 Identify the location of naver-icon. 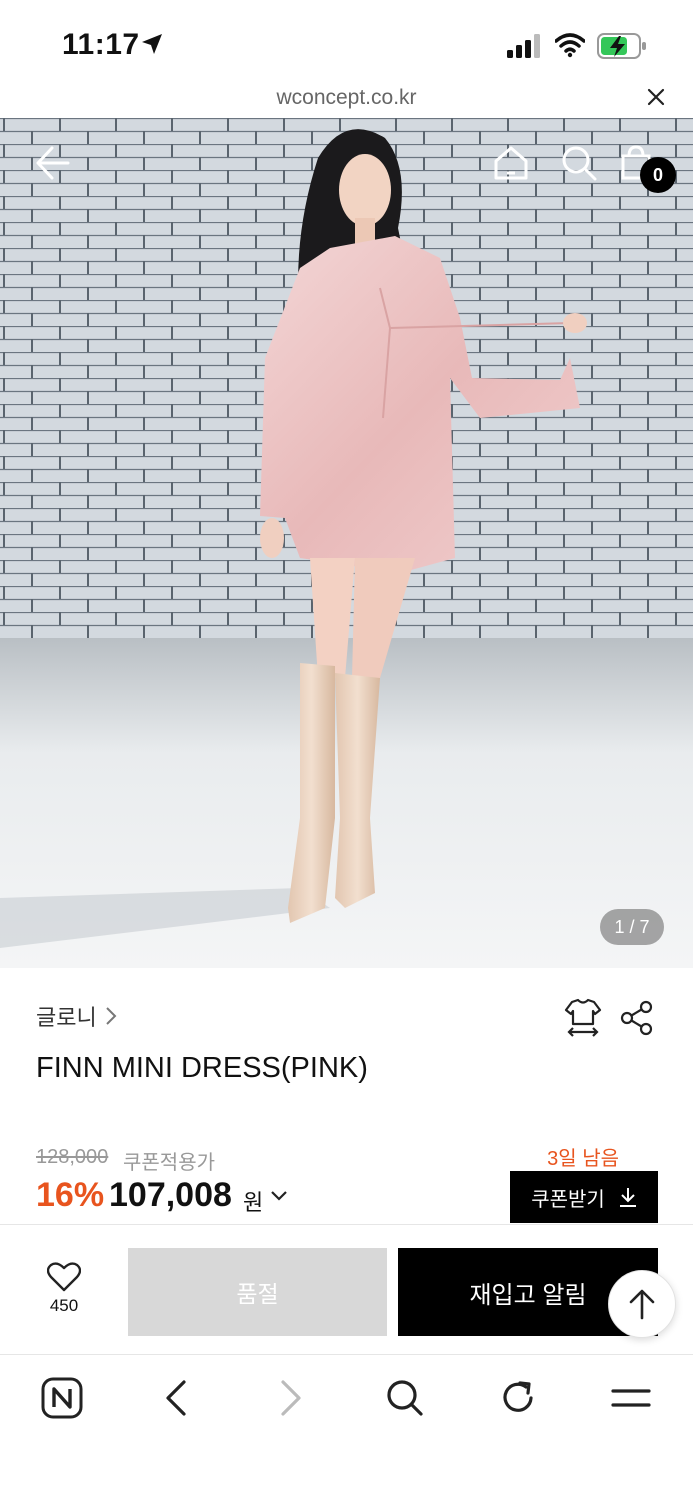
(62, 1398).